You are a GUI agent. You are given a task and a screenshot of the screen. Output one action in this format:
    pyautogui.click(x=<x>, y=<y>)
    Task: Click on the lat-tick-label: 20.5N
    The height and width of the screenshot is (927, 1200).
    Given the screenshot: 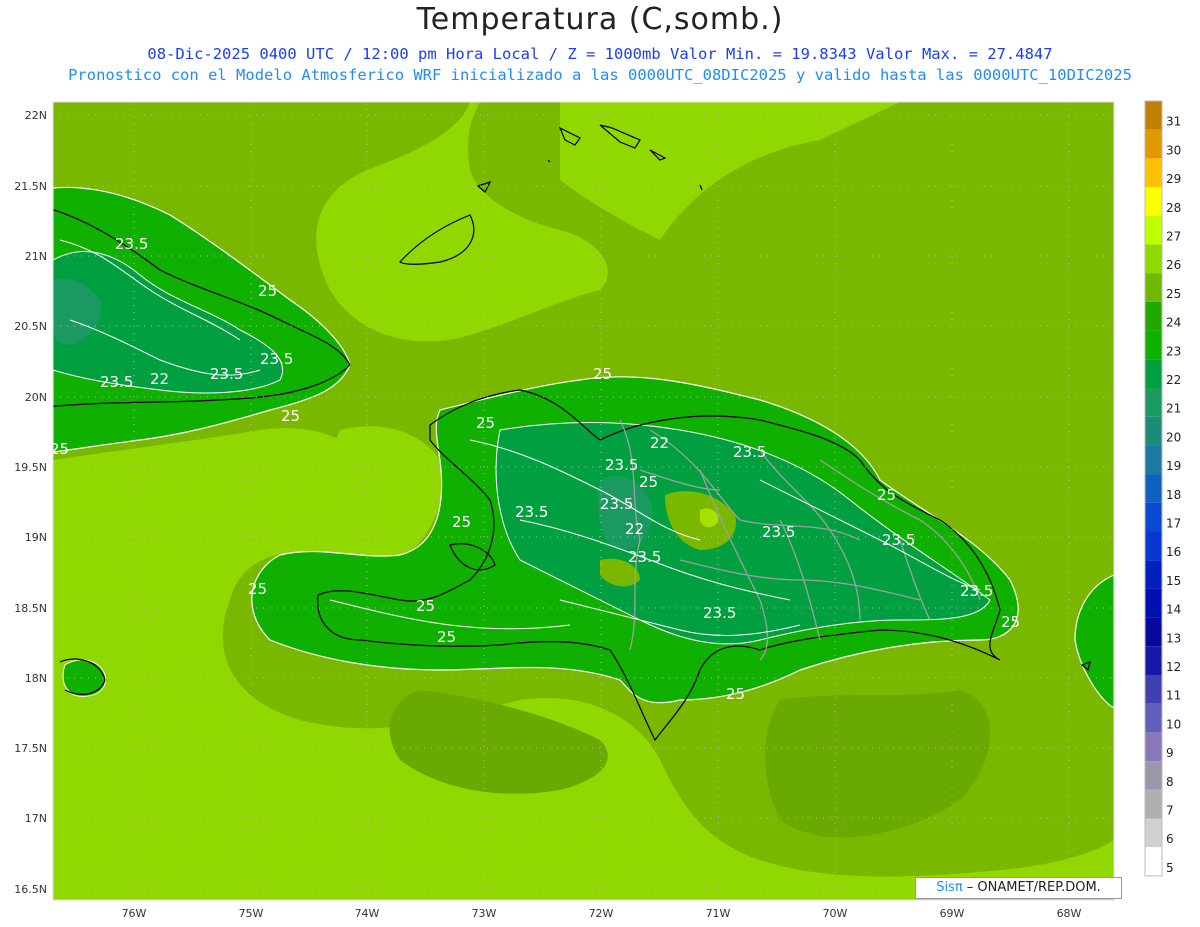 What is the action you would take?
    pyautogui.click(x=30, y=326)
    